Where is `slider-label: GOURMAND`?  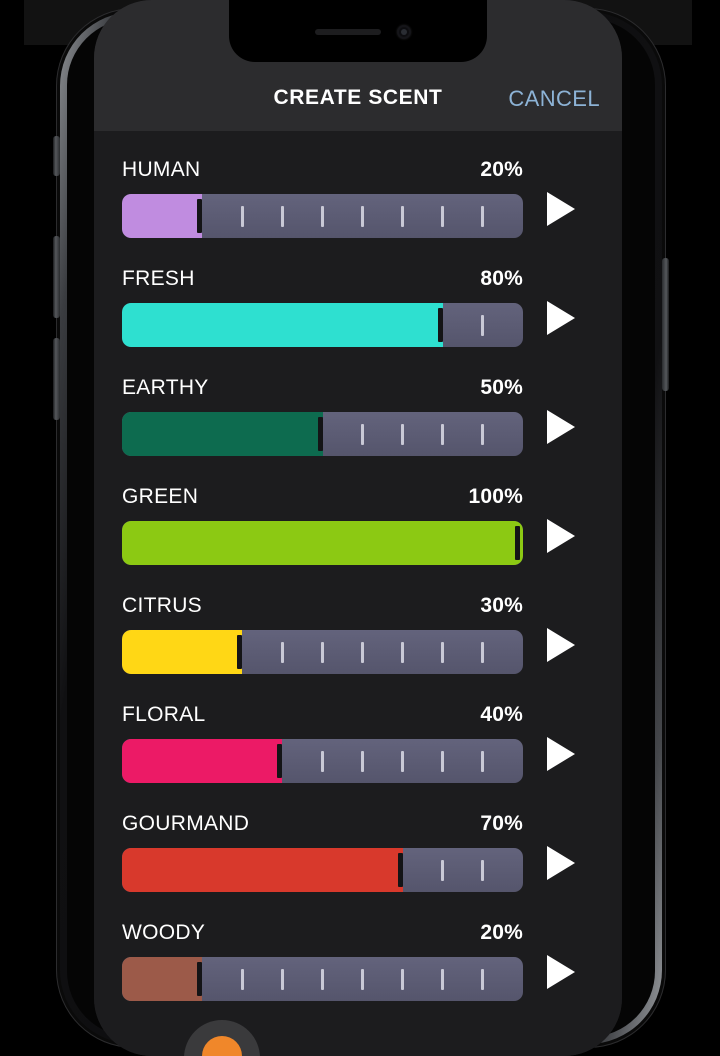 slider-label: GOURMAND is located at coordinates (186, 823).